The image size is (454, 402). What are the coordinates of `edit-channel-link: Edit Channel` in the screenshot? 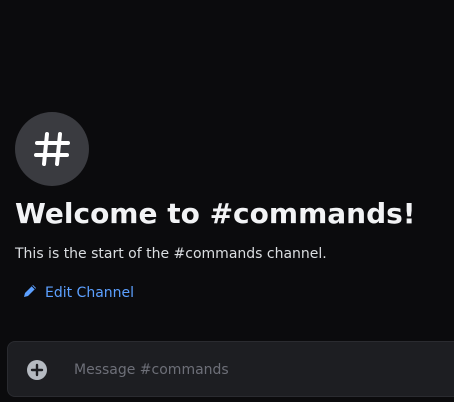 It's located at (78, 293).